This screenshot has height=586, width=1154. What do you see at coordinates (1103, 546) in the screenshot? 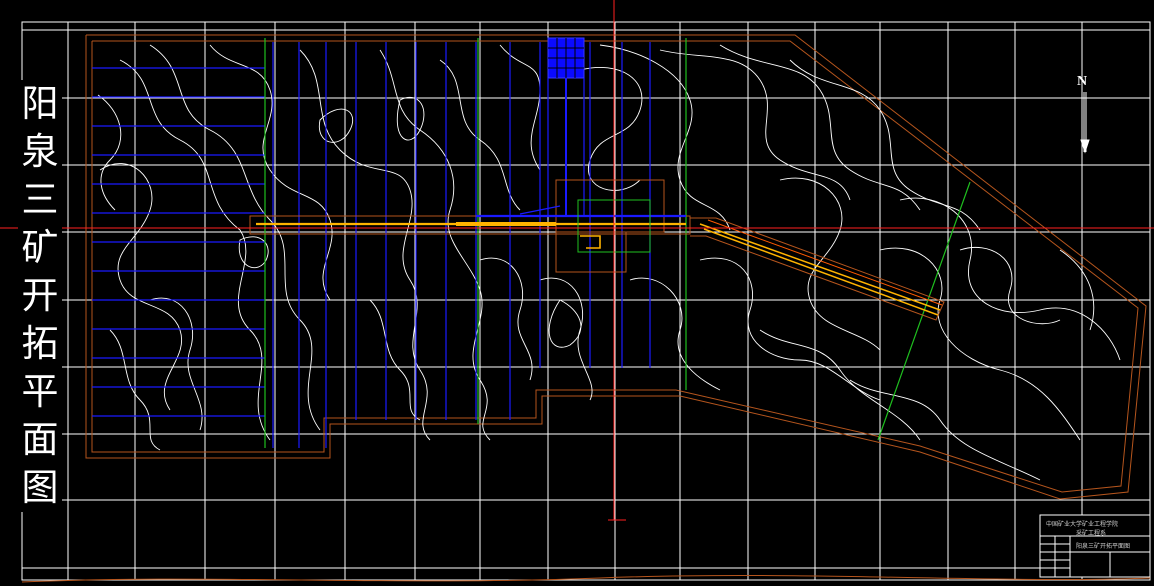
I see `title-block-drawing-name: 阳泉三矿开拓平面图` at bounding box center [1103, 546].